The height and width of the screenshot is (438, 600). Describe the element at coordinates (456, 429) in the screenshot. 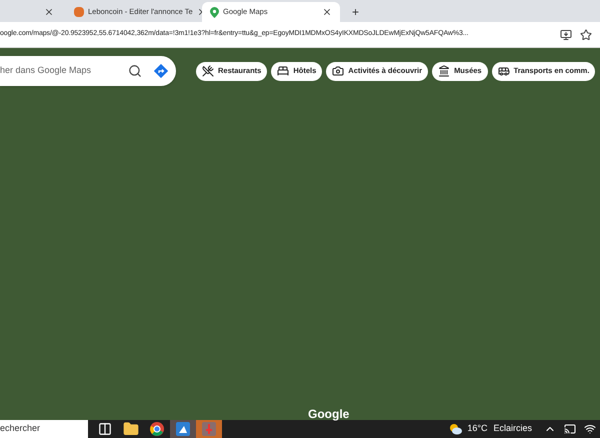

I see `weather-icon` at that location.